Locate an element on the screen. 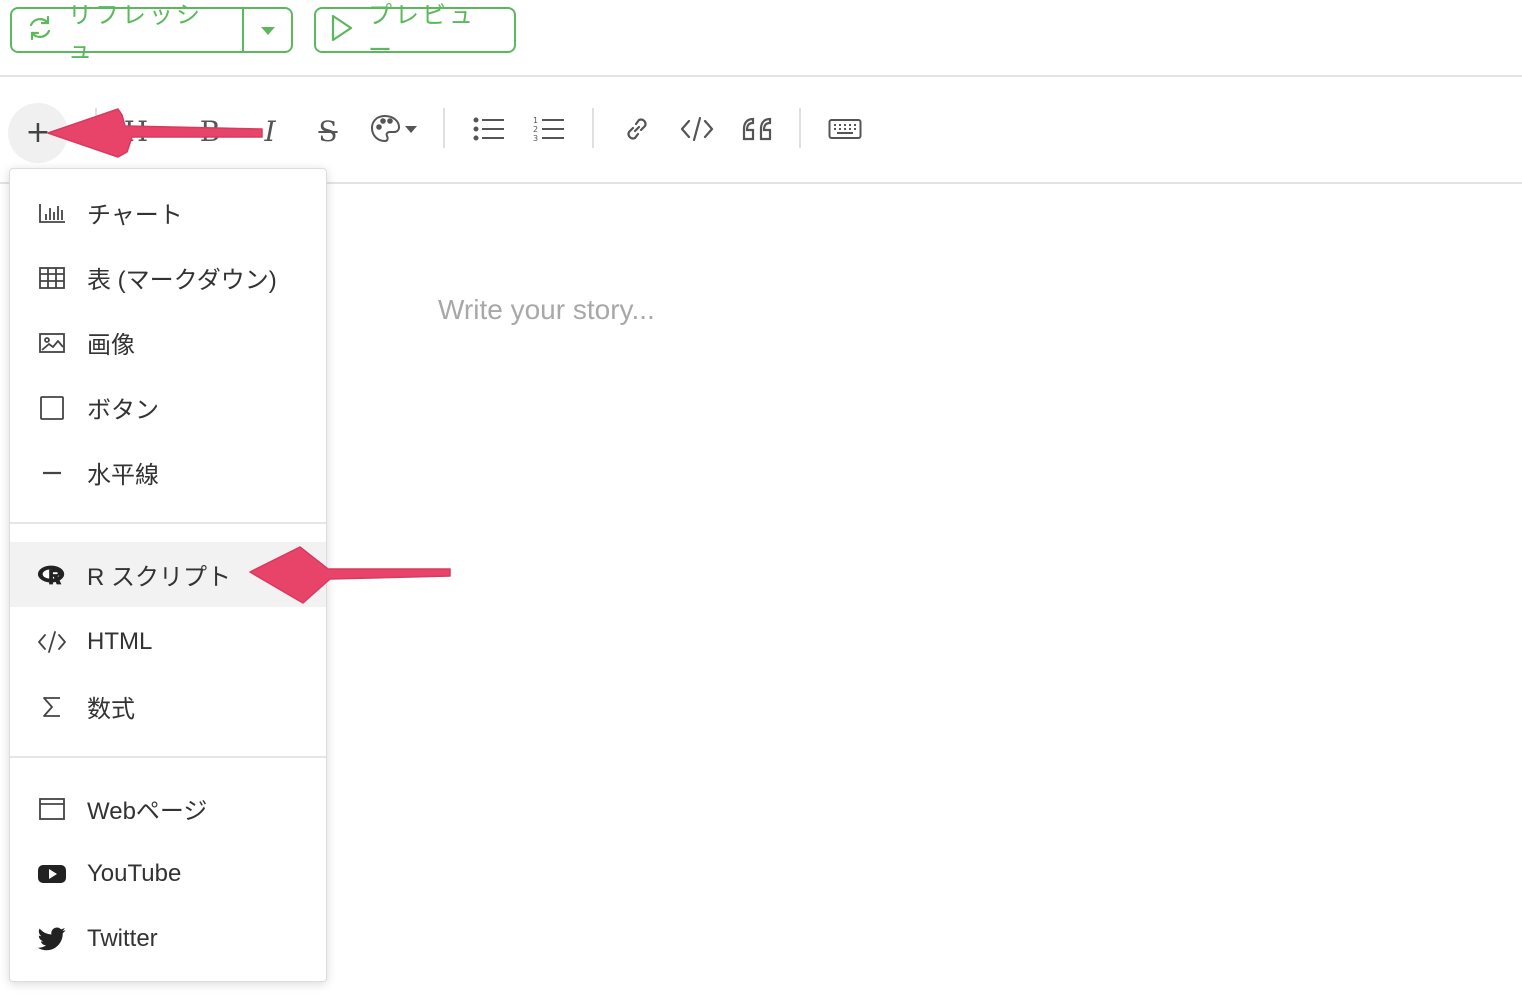 This screenshot has height=1008, width=1522. keyboard-icon is located at coordinates (845, 131).